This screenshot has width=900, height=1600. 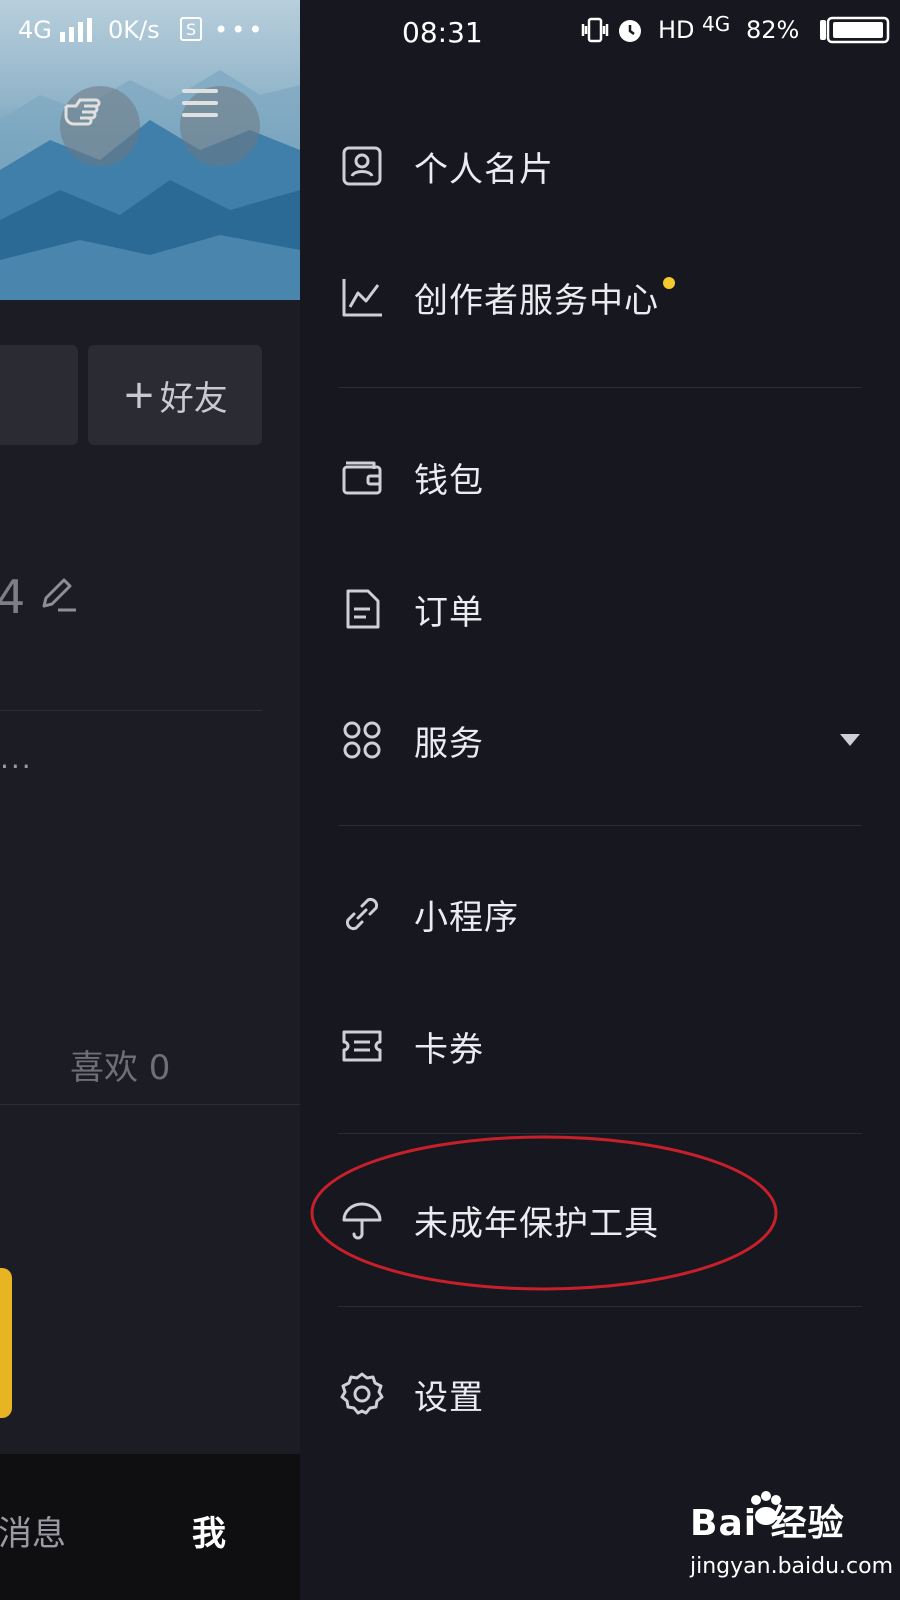 What do you see at coordinates (362, 1394) in the screenshot?
I see `gear-icon` at bounding box center [362, 1394].